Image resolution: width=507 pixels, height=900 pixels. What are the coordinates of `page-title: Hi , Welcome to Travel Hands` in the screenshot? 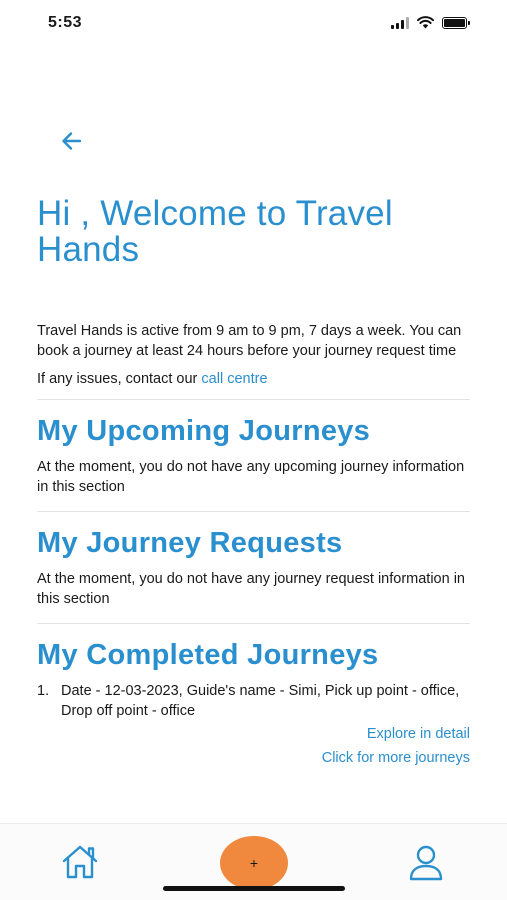 It's located at (215, 231).